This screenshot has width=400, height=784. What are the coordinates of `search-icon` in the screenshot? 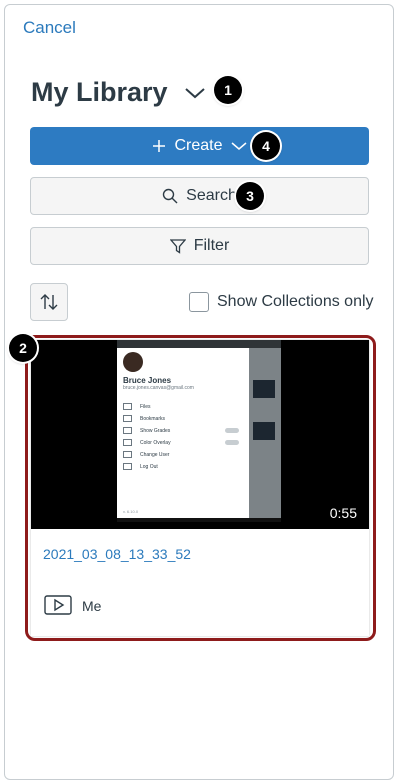 It's located at (170, 196).